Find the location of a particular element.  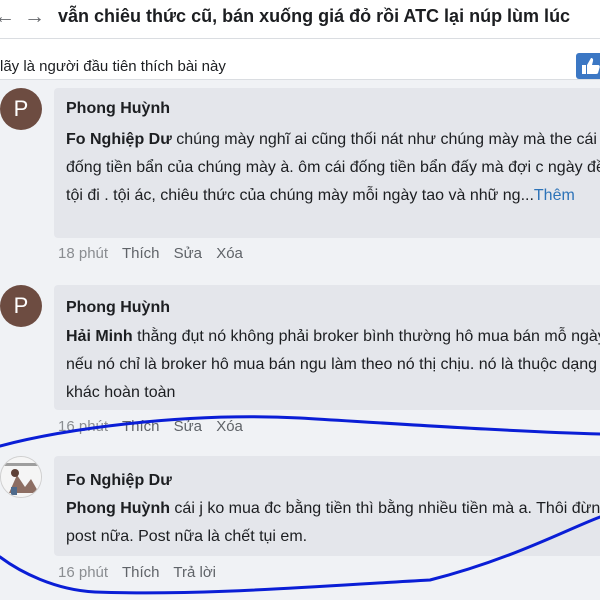

like-button is located at coordinates (588, 66).